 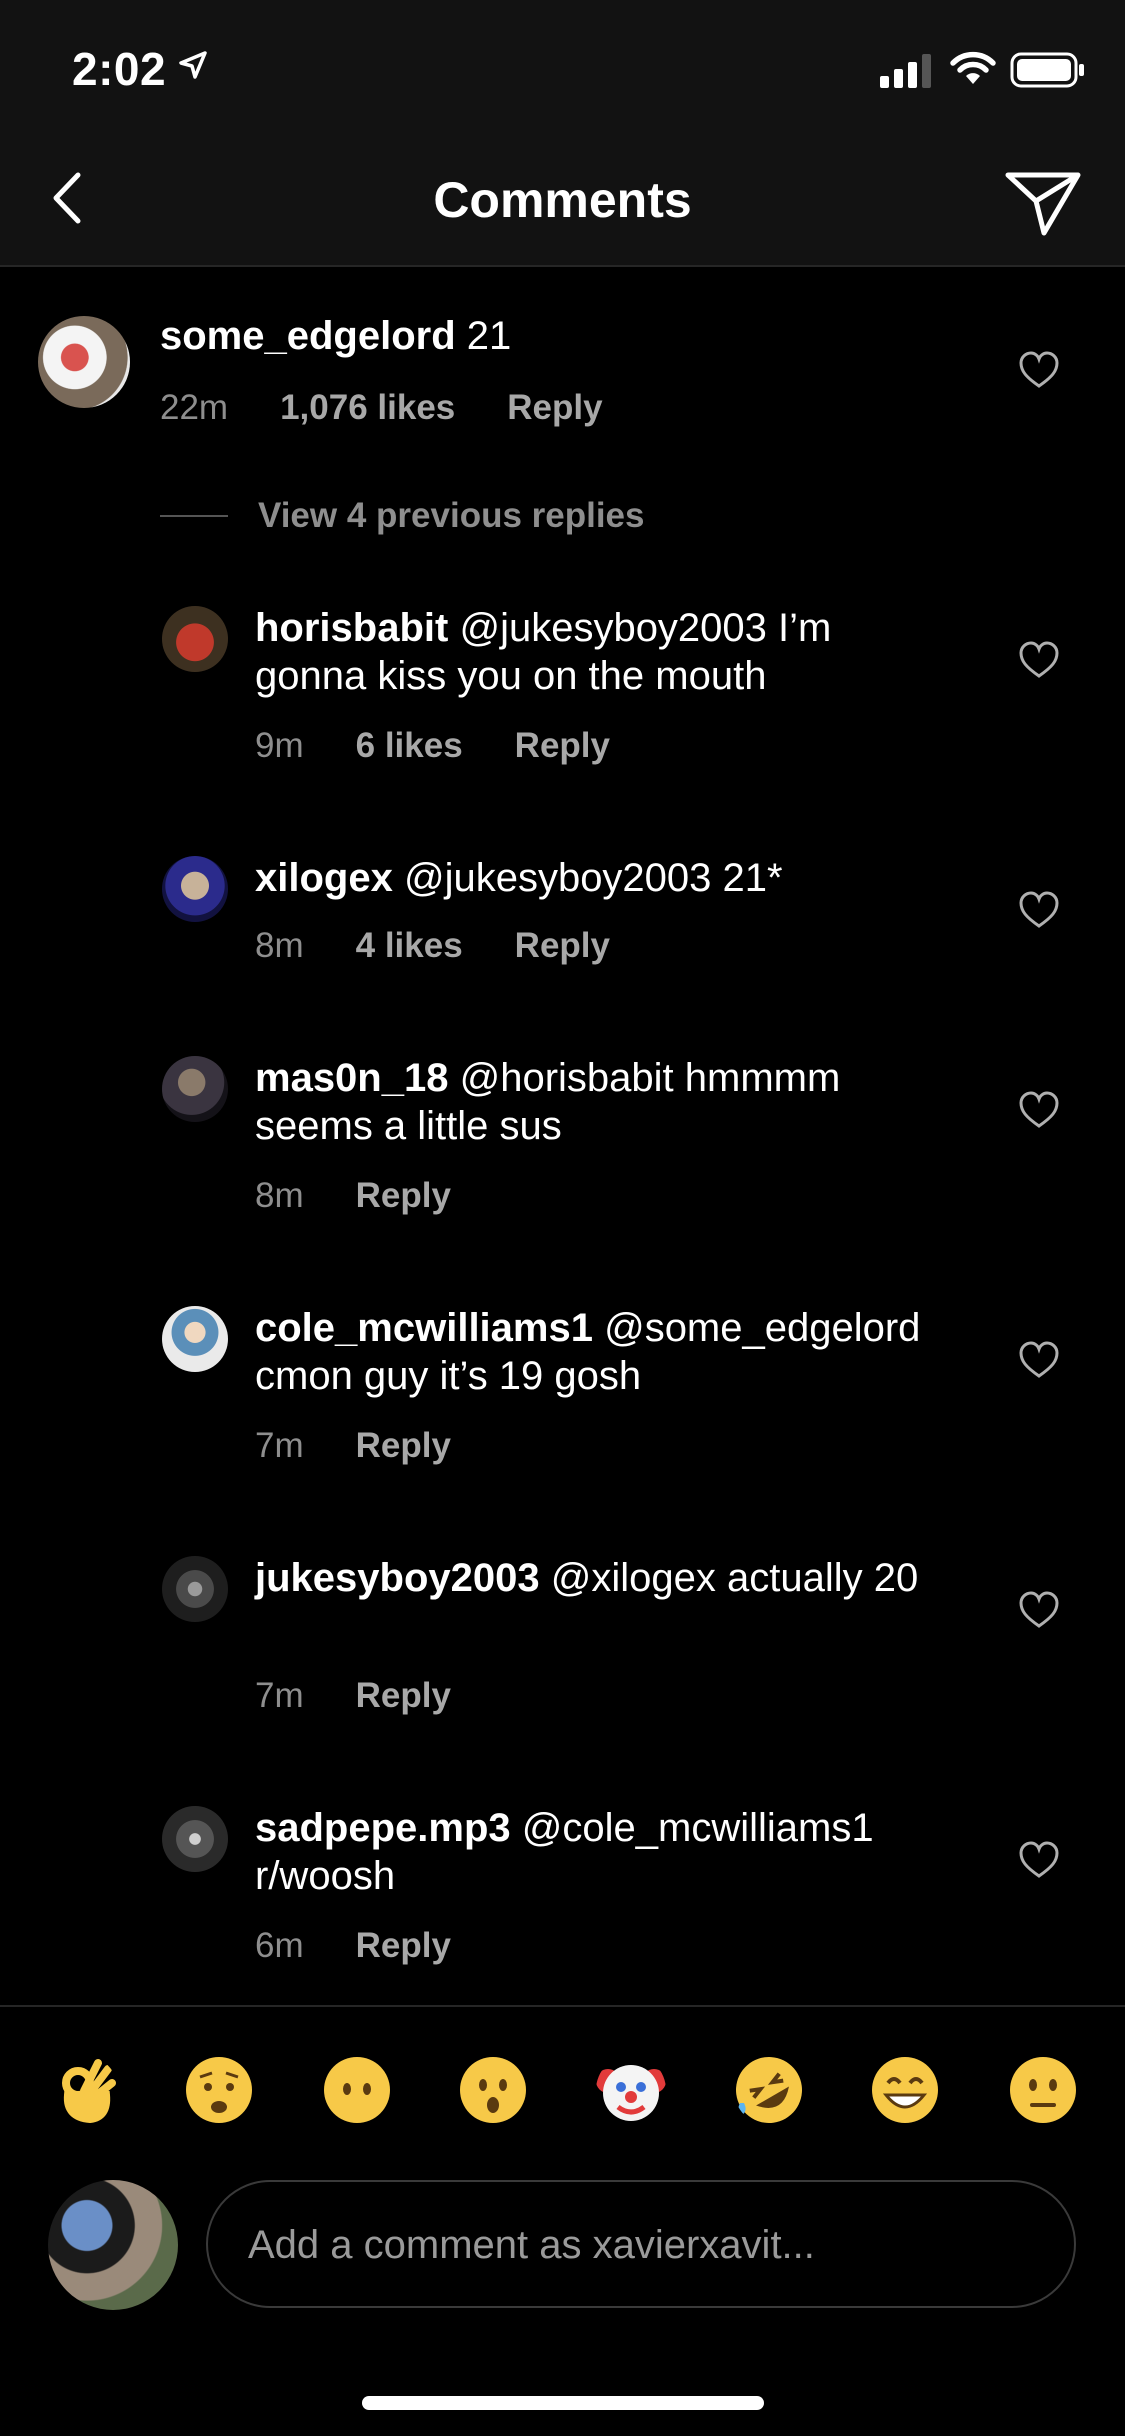 I want to click on current-user-avatar, so click(x=113, y=2245).